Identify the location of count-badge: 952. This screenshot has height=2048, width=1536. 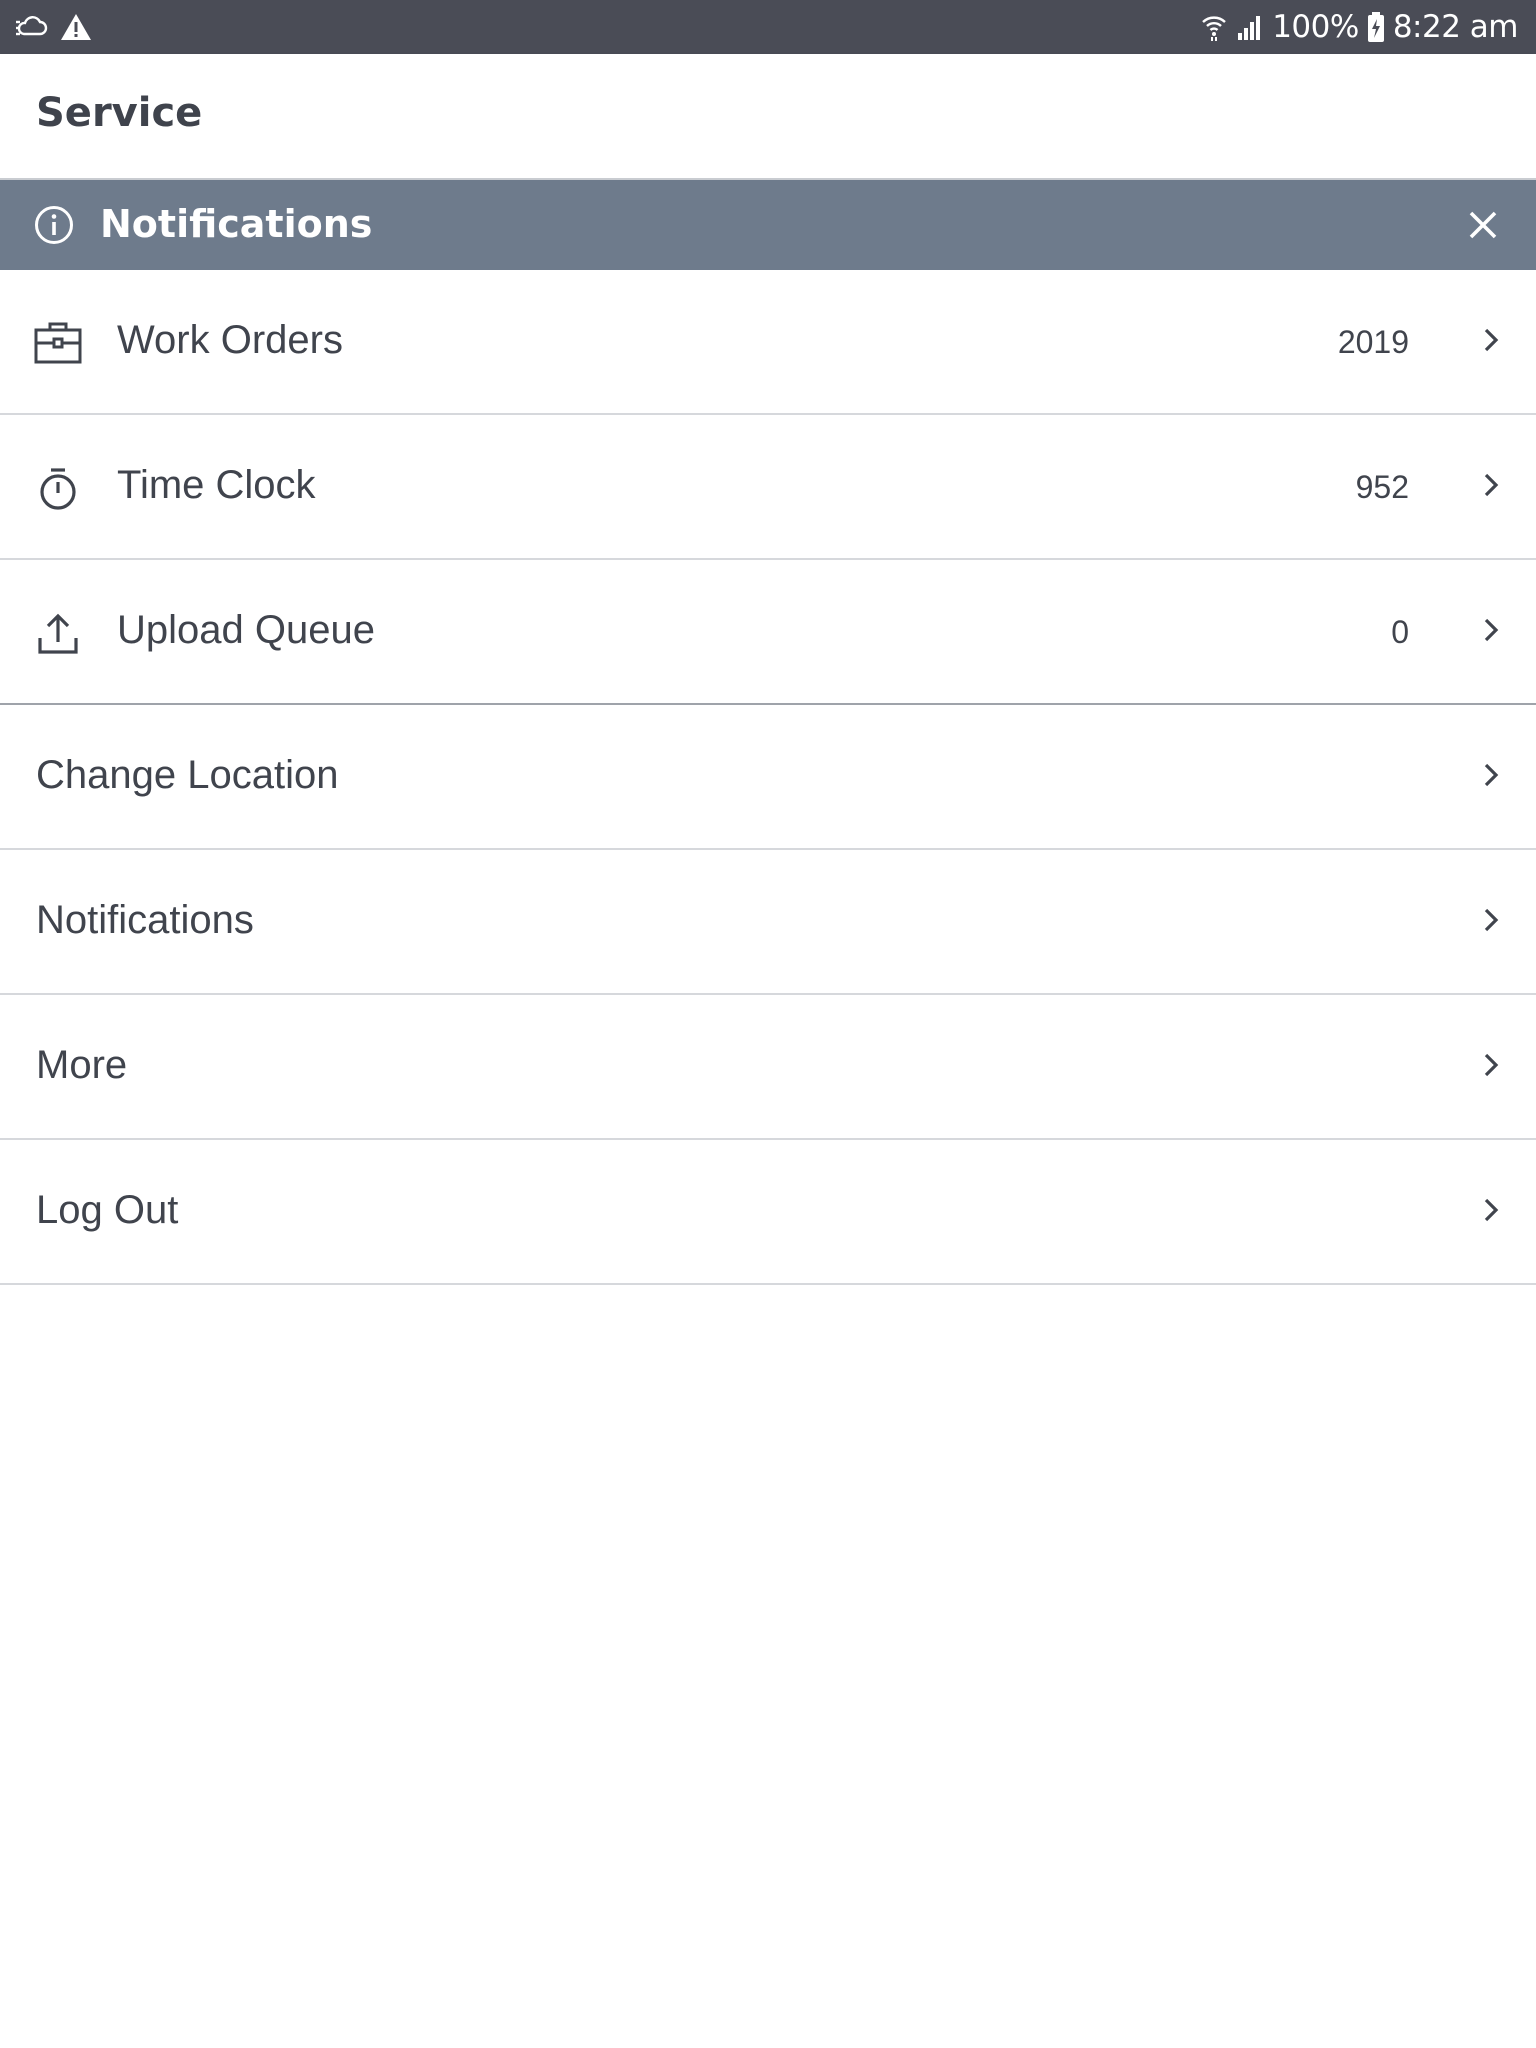
(1382, 487).